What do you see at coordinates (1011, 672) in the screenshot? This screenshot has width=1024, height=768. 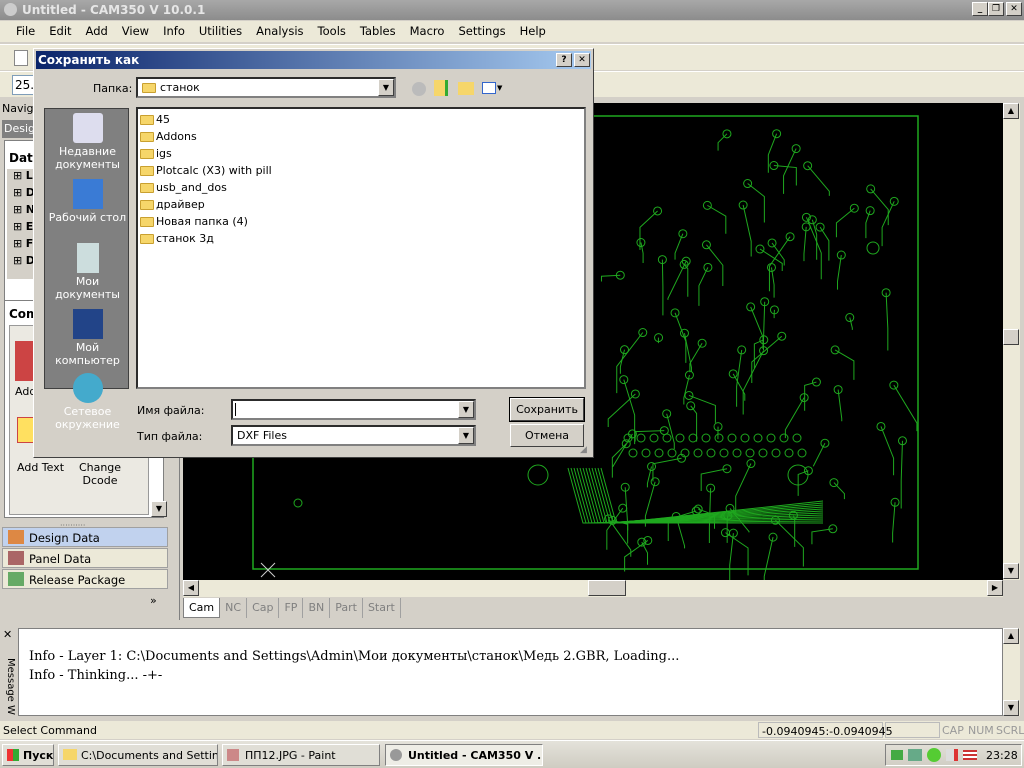 I see `message-scrollbar: ▲ ▼` at bounding box center [1011, 672].